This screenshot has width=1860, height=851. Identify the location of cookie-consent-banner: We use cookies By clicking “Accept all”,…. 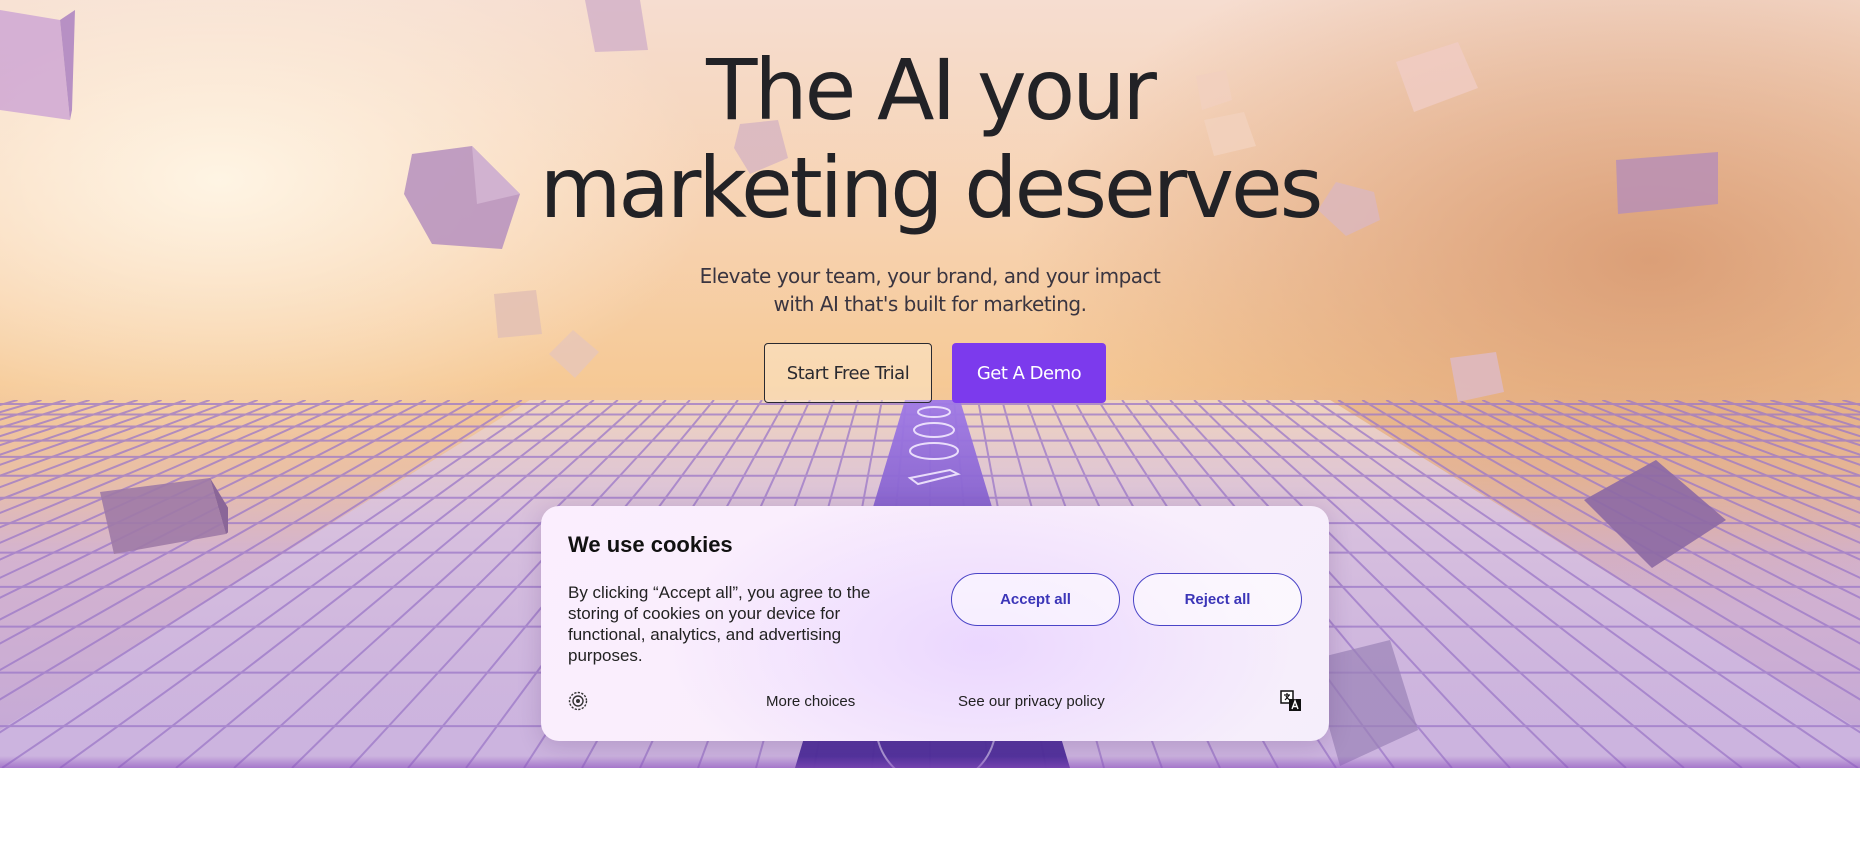
(935, 623).